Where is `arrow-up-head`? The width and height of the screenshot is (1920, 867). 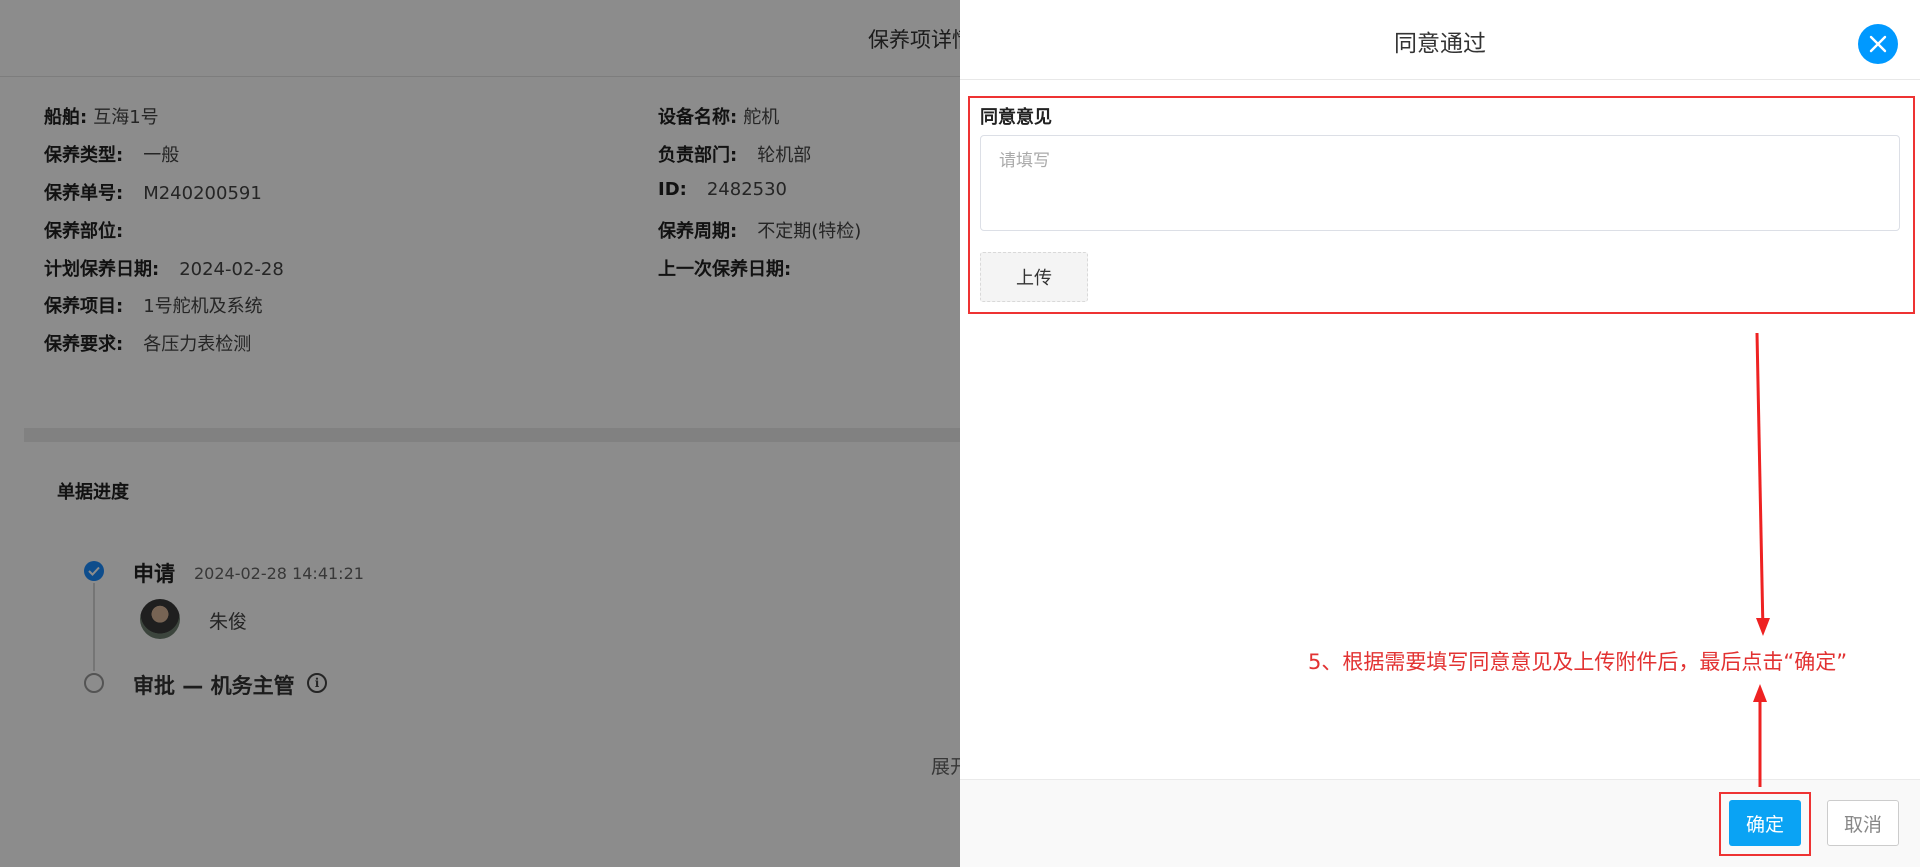 arrow-up-head is located at coordinates (1760, 693).